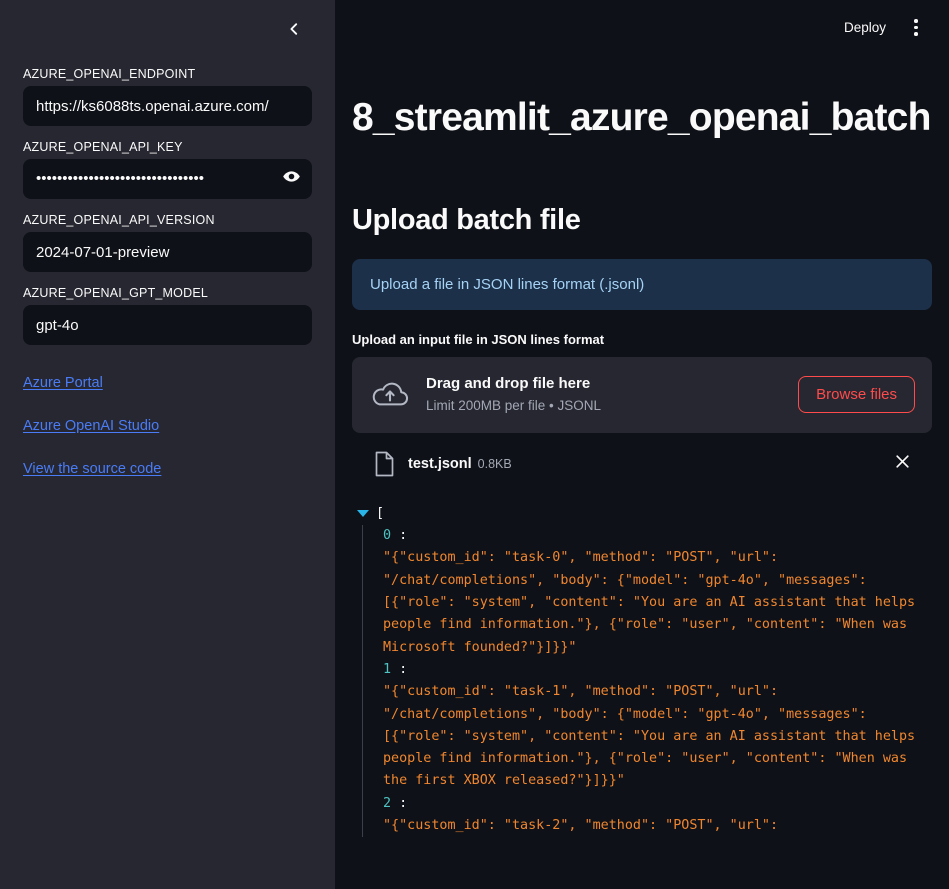  I want to click on dropzone-limit: Limit 200MB per file • JSONL, so click(514, 405).